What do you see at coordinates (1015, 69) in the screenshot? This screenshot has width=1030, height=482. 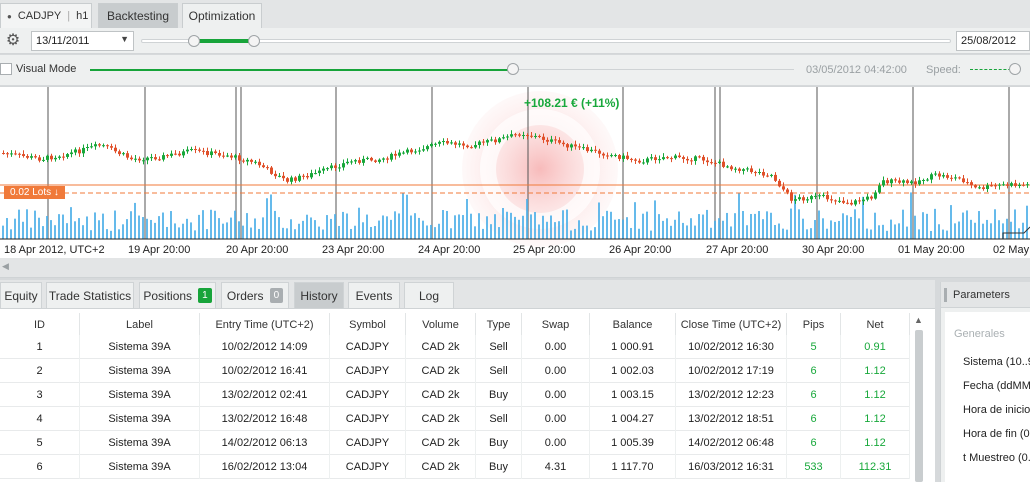 I see `speed-slider-handle` at bounding box center [1015, 69].